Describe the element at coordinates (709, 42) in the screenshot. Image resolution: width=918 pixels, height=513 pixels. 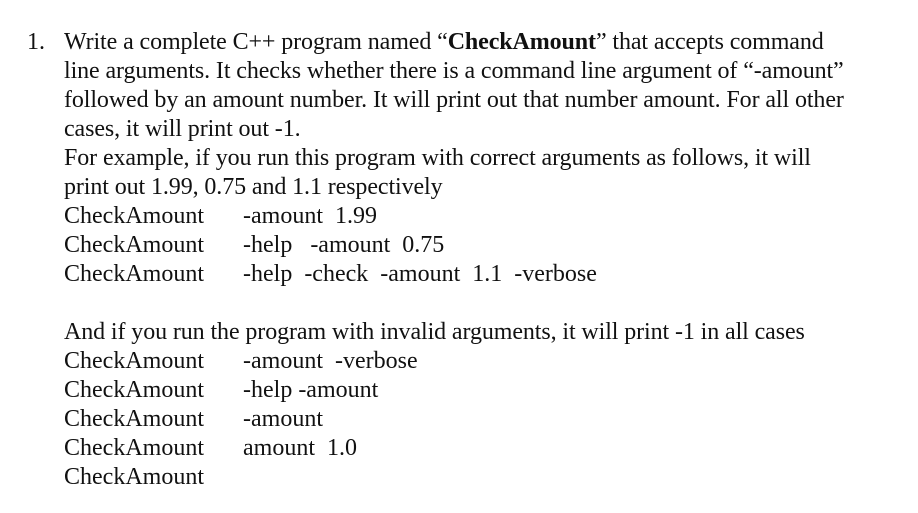
I see `intro-text: ” that accepts command` at that location.